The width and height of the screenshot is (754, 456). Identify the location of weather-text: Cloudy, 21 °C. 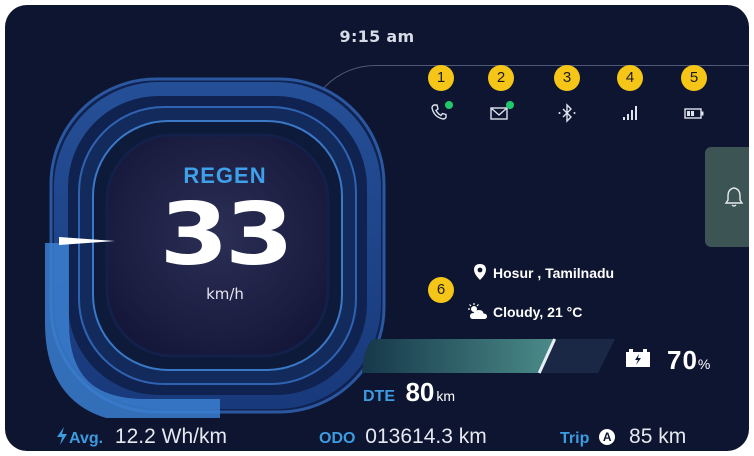
(538, 312).